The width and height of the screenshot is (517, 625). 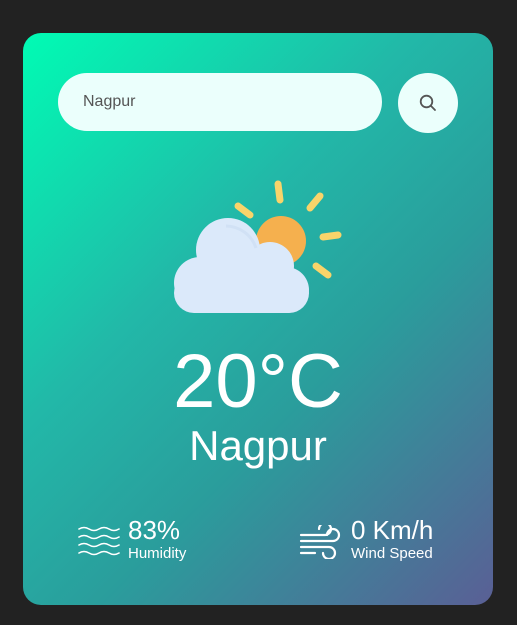 I want to click on search-bar, so click(x=258, y=103).